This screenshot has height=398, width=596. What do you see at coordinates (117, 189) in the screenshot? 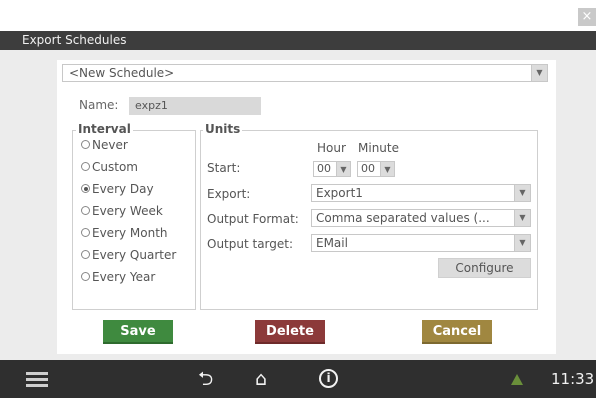
I see `radio-every-day: Every Day` at bounding box center [117, 189].